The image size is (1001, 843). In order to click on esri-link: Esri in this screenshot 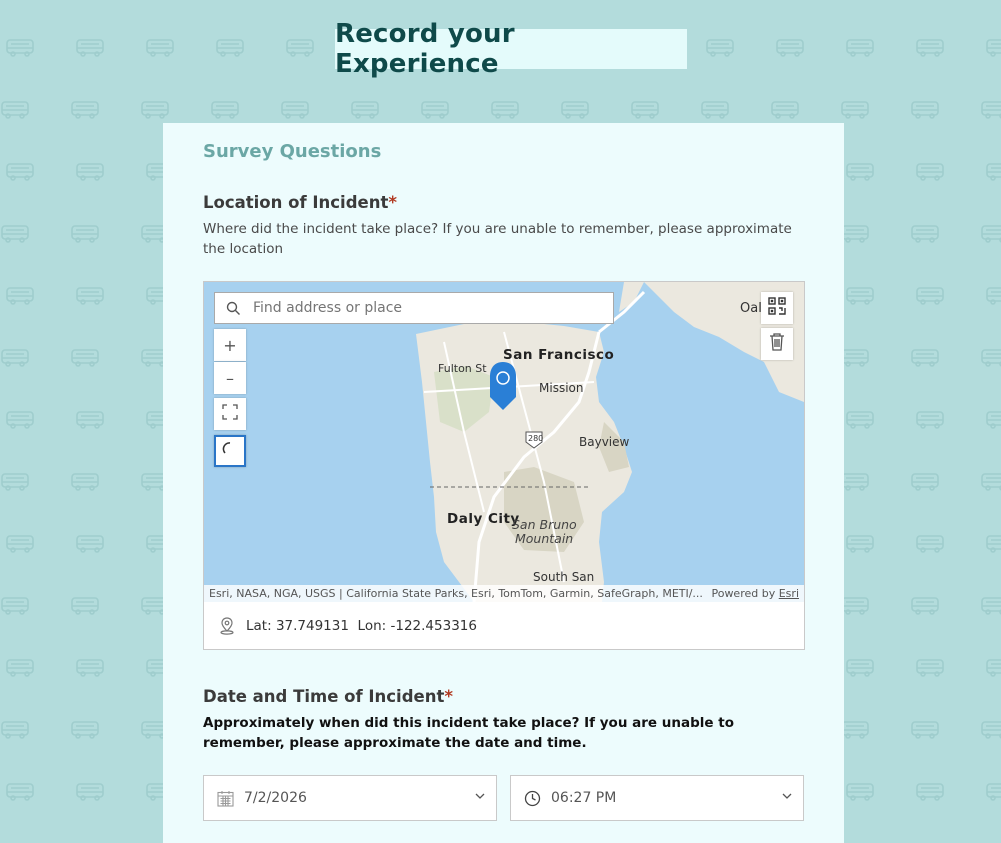, I will do `click(789, 593)`.